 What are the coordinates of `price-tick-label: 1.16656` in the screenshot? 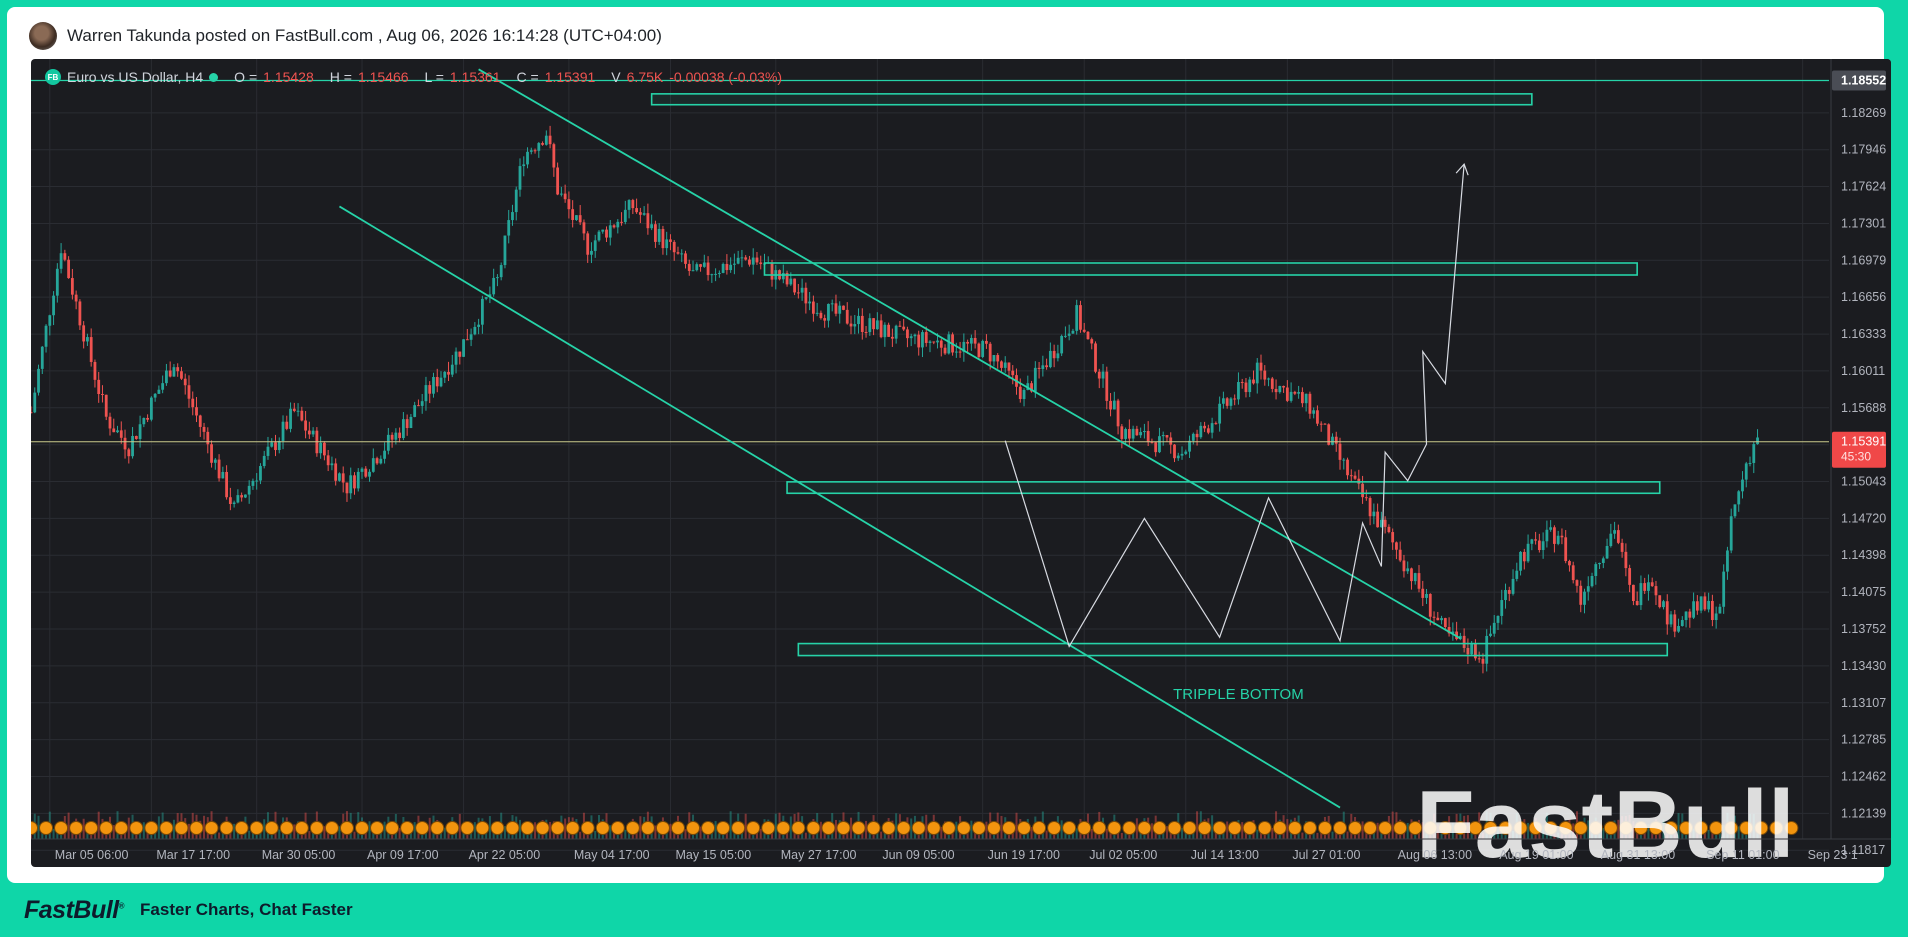 It's located at (1863, 297).